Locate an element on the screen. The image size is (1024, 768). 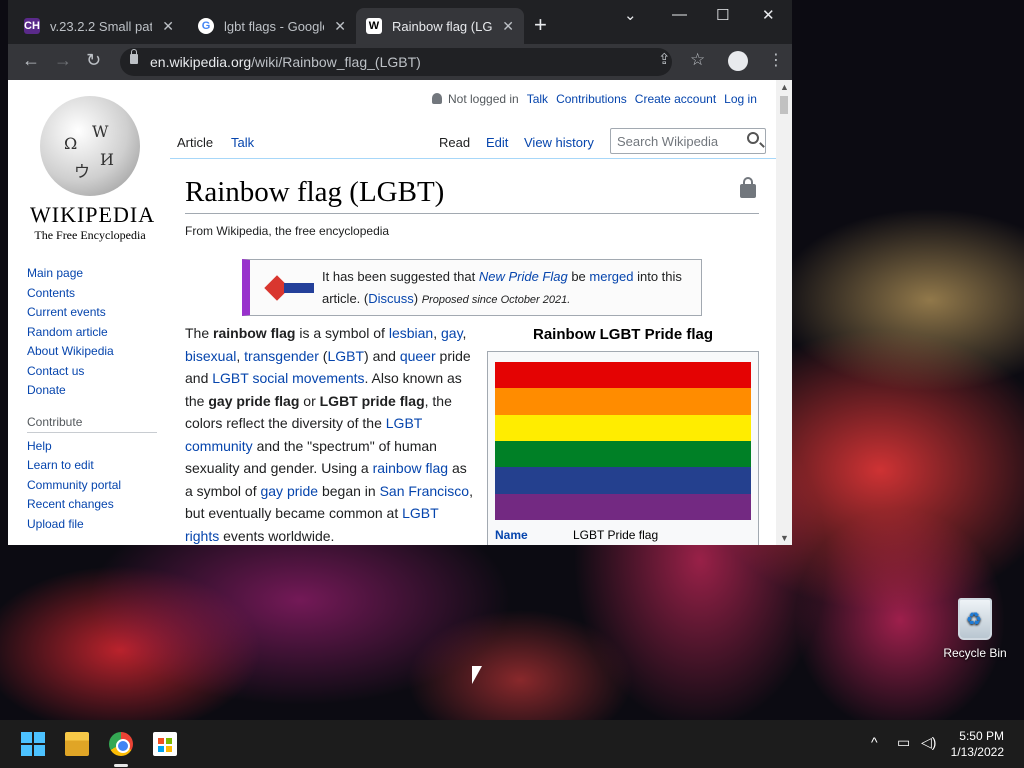
create-account-link: Create account is located at coordinates (675, 99).